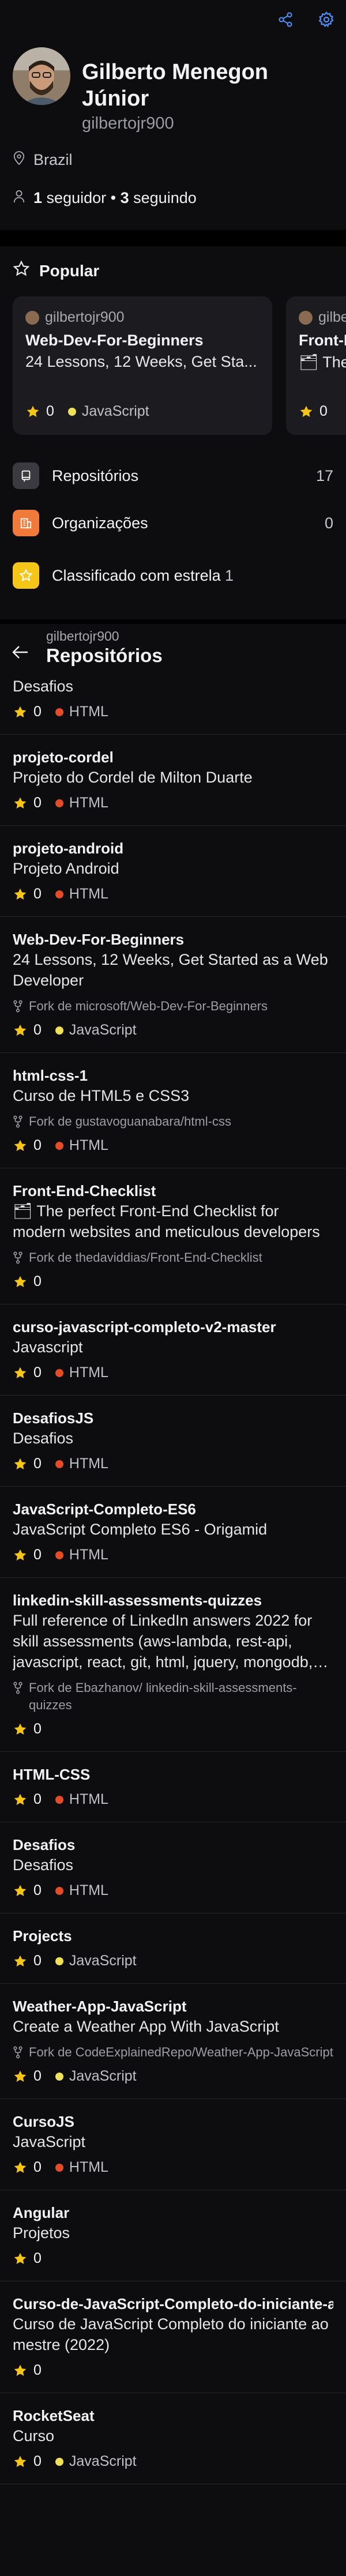 This screenshot has width=346, height=2576. I want to click on fork-info: Fork de microsoft/Web-Dev-For-Beginners, so click(173, 1006).